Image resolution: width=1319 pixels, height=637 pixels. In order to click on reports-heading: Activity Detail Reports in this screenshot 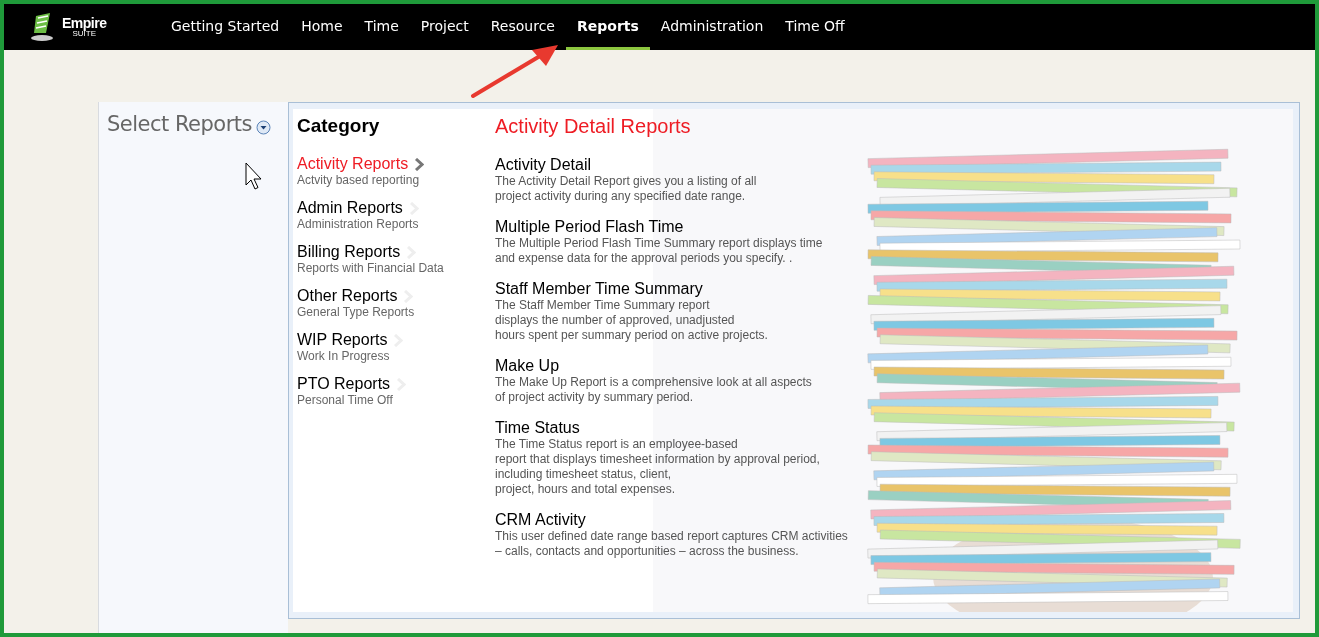, I will do `click(593, 126)`.